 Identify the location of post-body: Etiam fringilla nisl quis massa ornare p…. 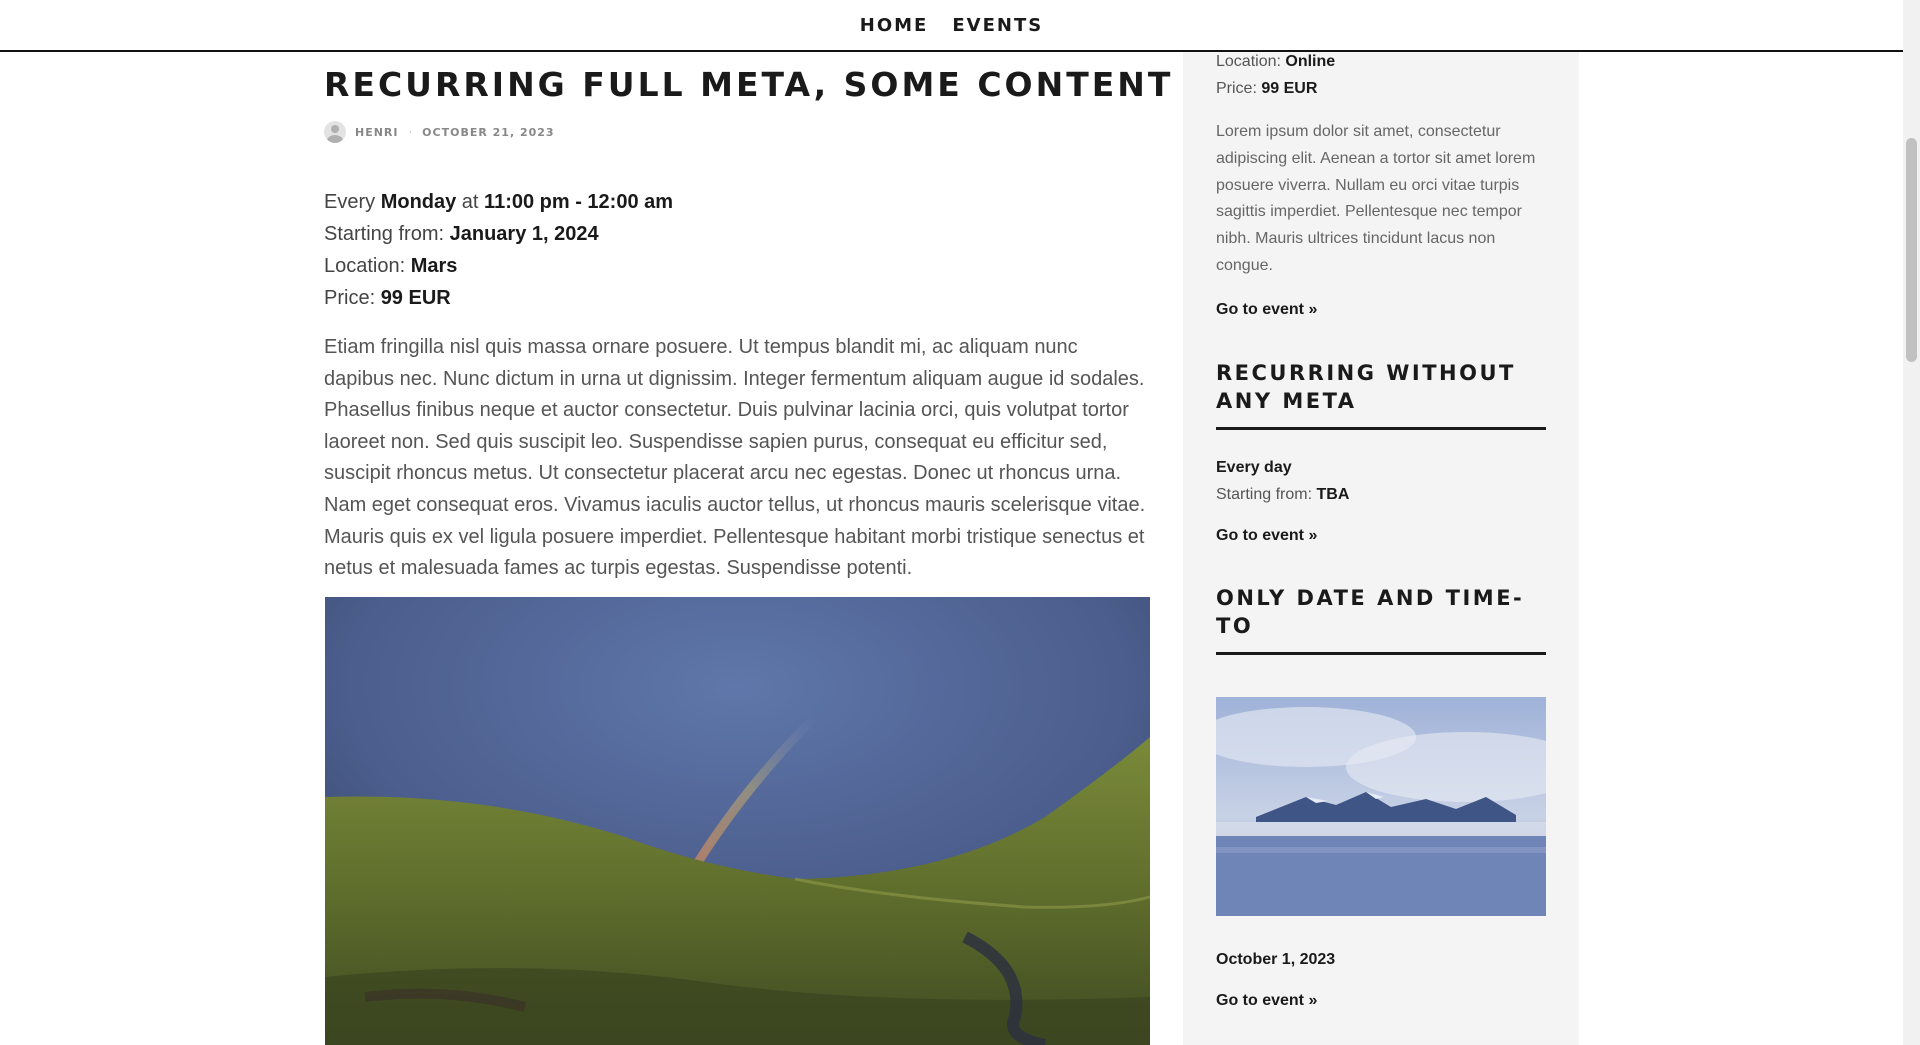
(735, 458).